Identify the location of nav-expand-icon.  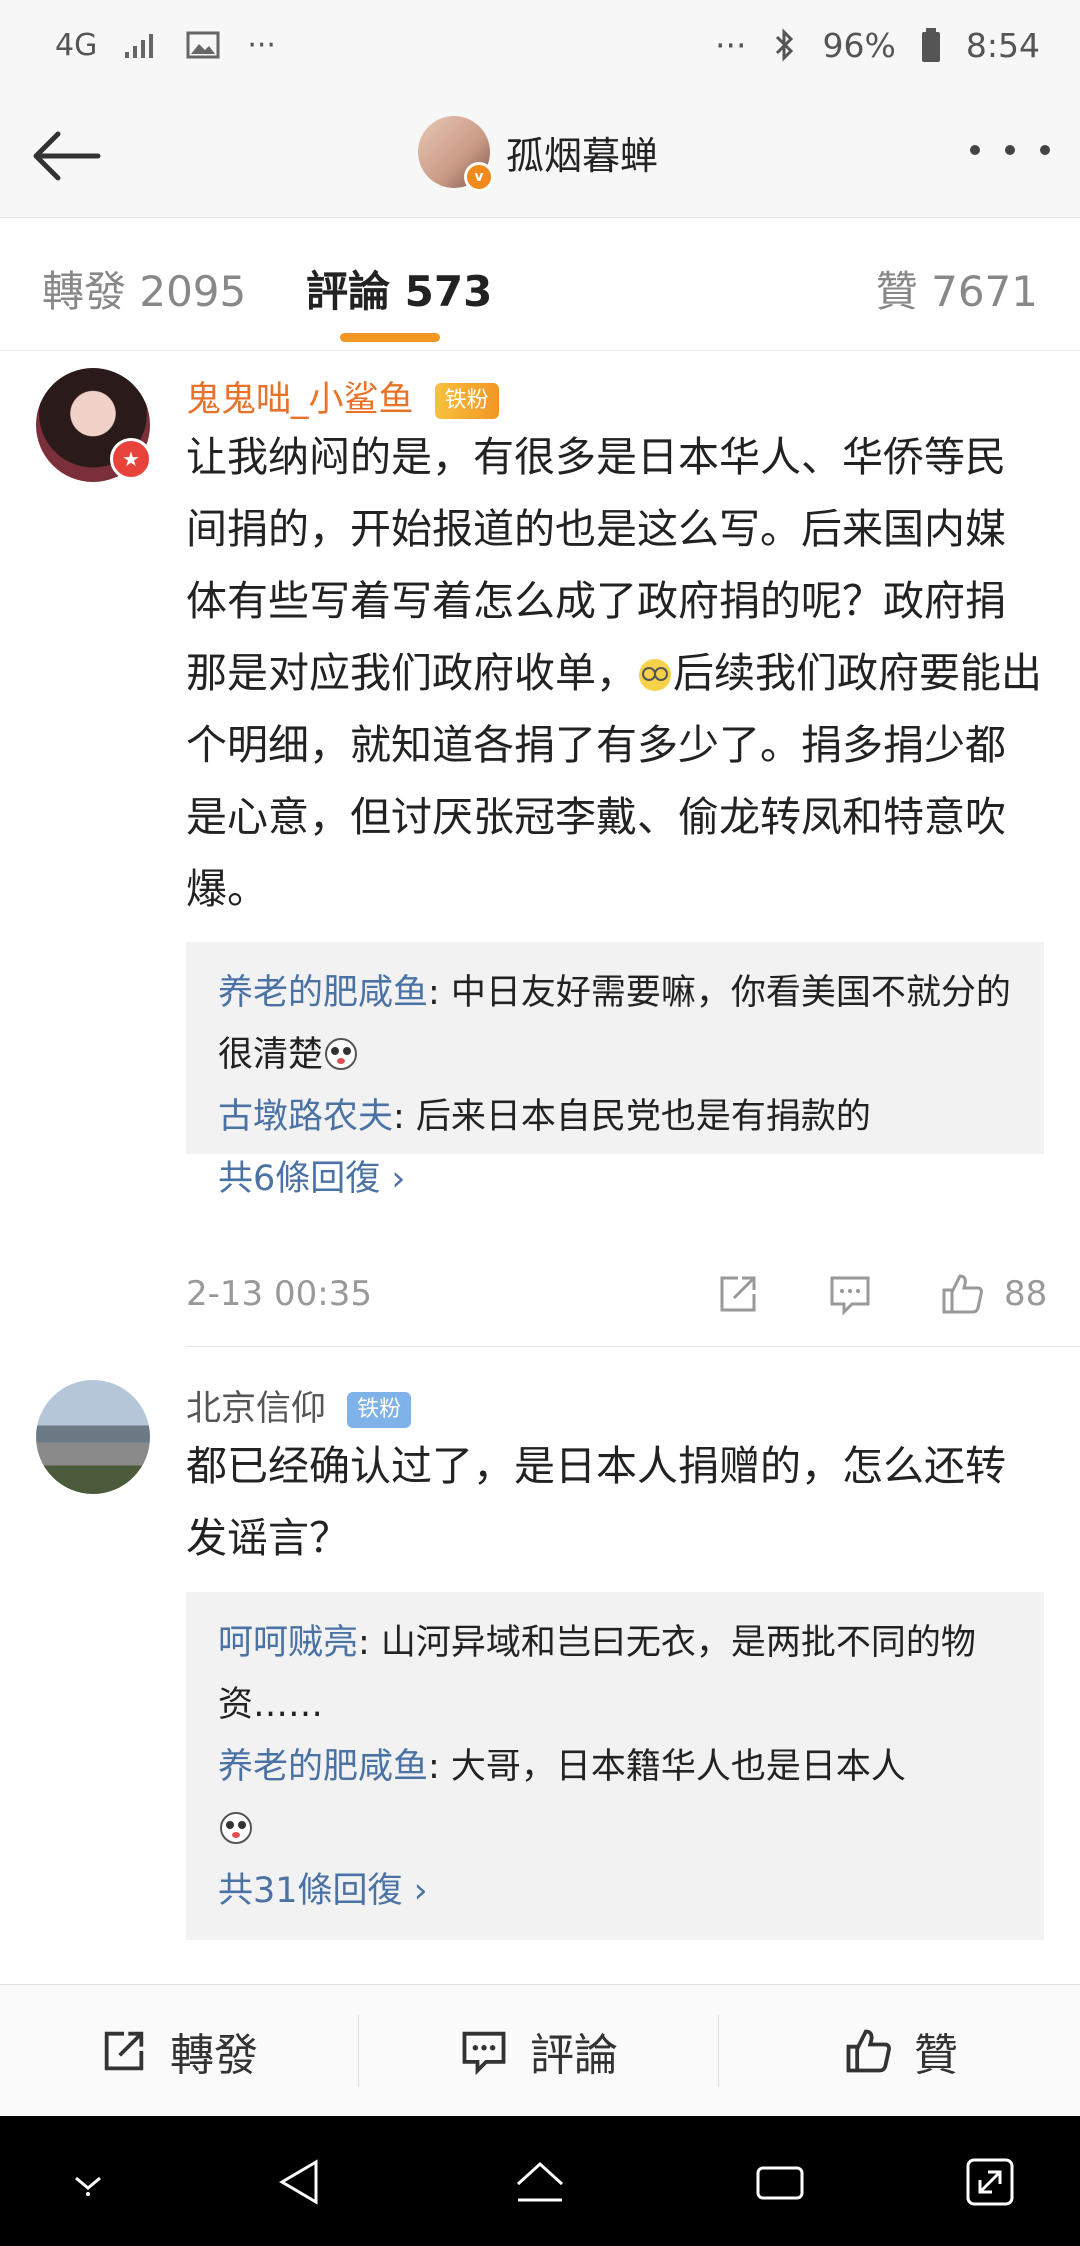
(990, 2182).